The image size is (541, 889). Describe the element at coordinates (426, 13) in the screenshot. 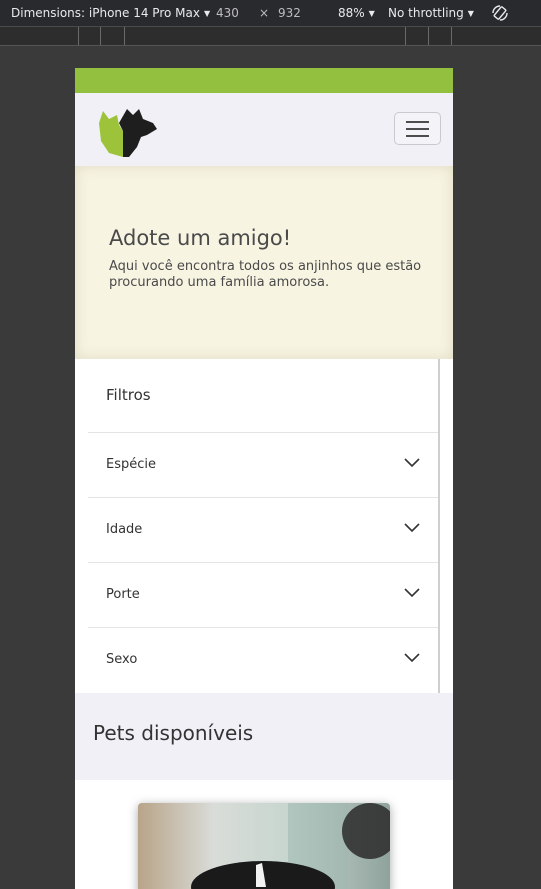

I see `throttle-label: No throttling` at that location.